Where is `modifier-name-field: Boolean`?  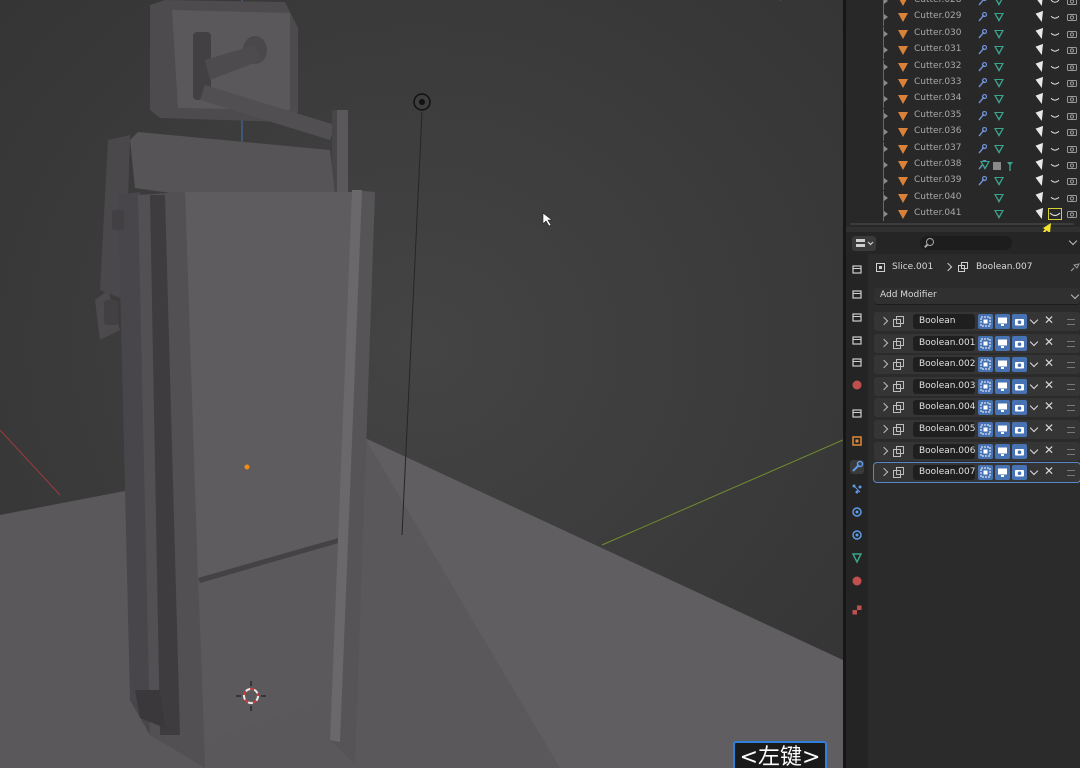
modifier-name-field: Boolean is located at coordinates (944, 321).